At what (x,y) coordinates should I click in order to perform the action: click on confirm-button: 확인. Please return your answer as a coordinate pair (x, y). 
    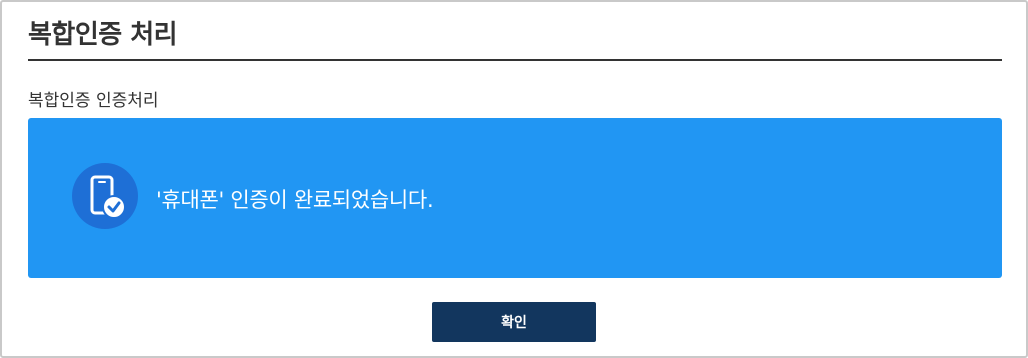
    Looking at the image, I should click on (514, 322).